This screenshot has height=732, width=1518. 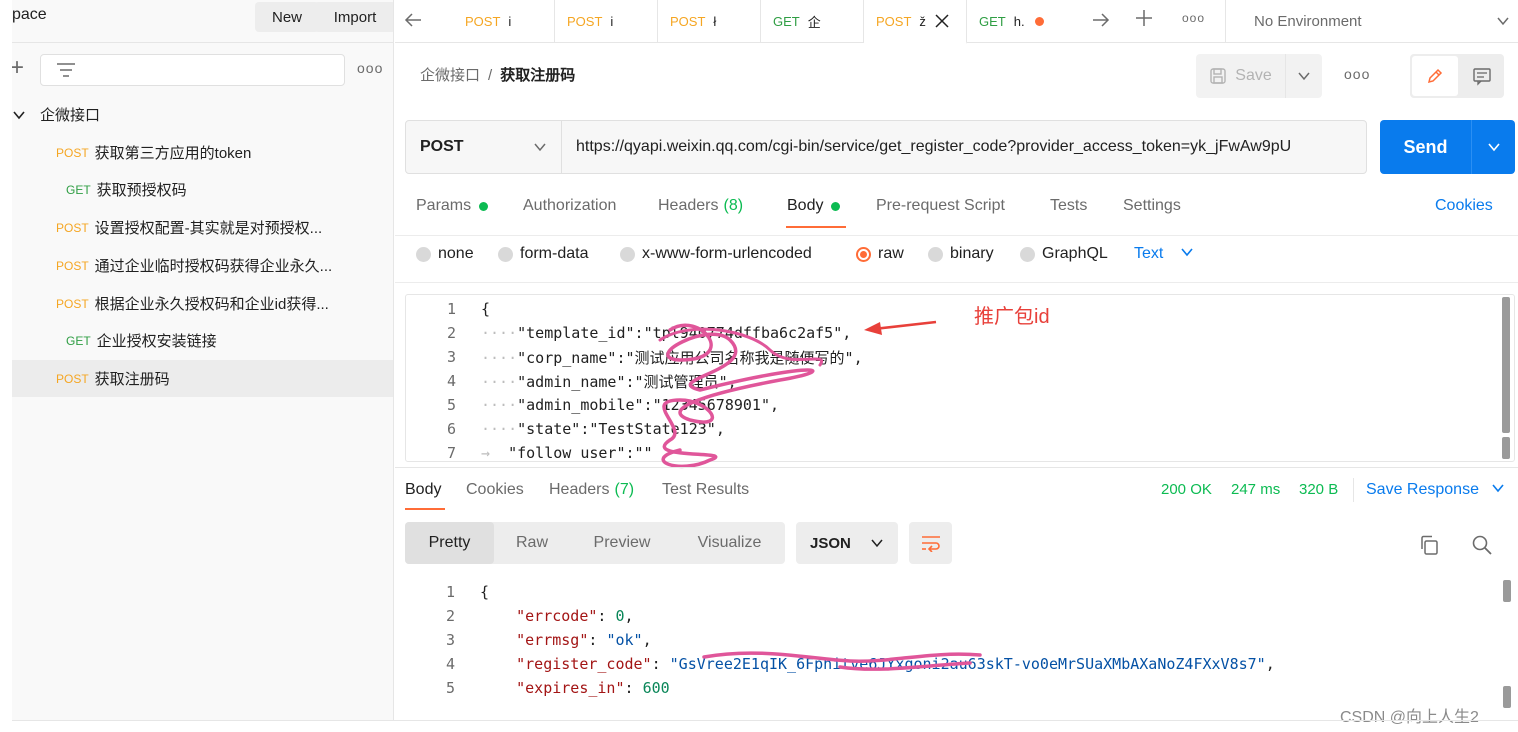 What do you see at coordinates (202, 340) in the screenshot?
I see `sidebar-request-item: GET 企业授权安装链接` at bounding box center [202, 340].